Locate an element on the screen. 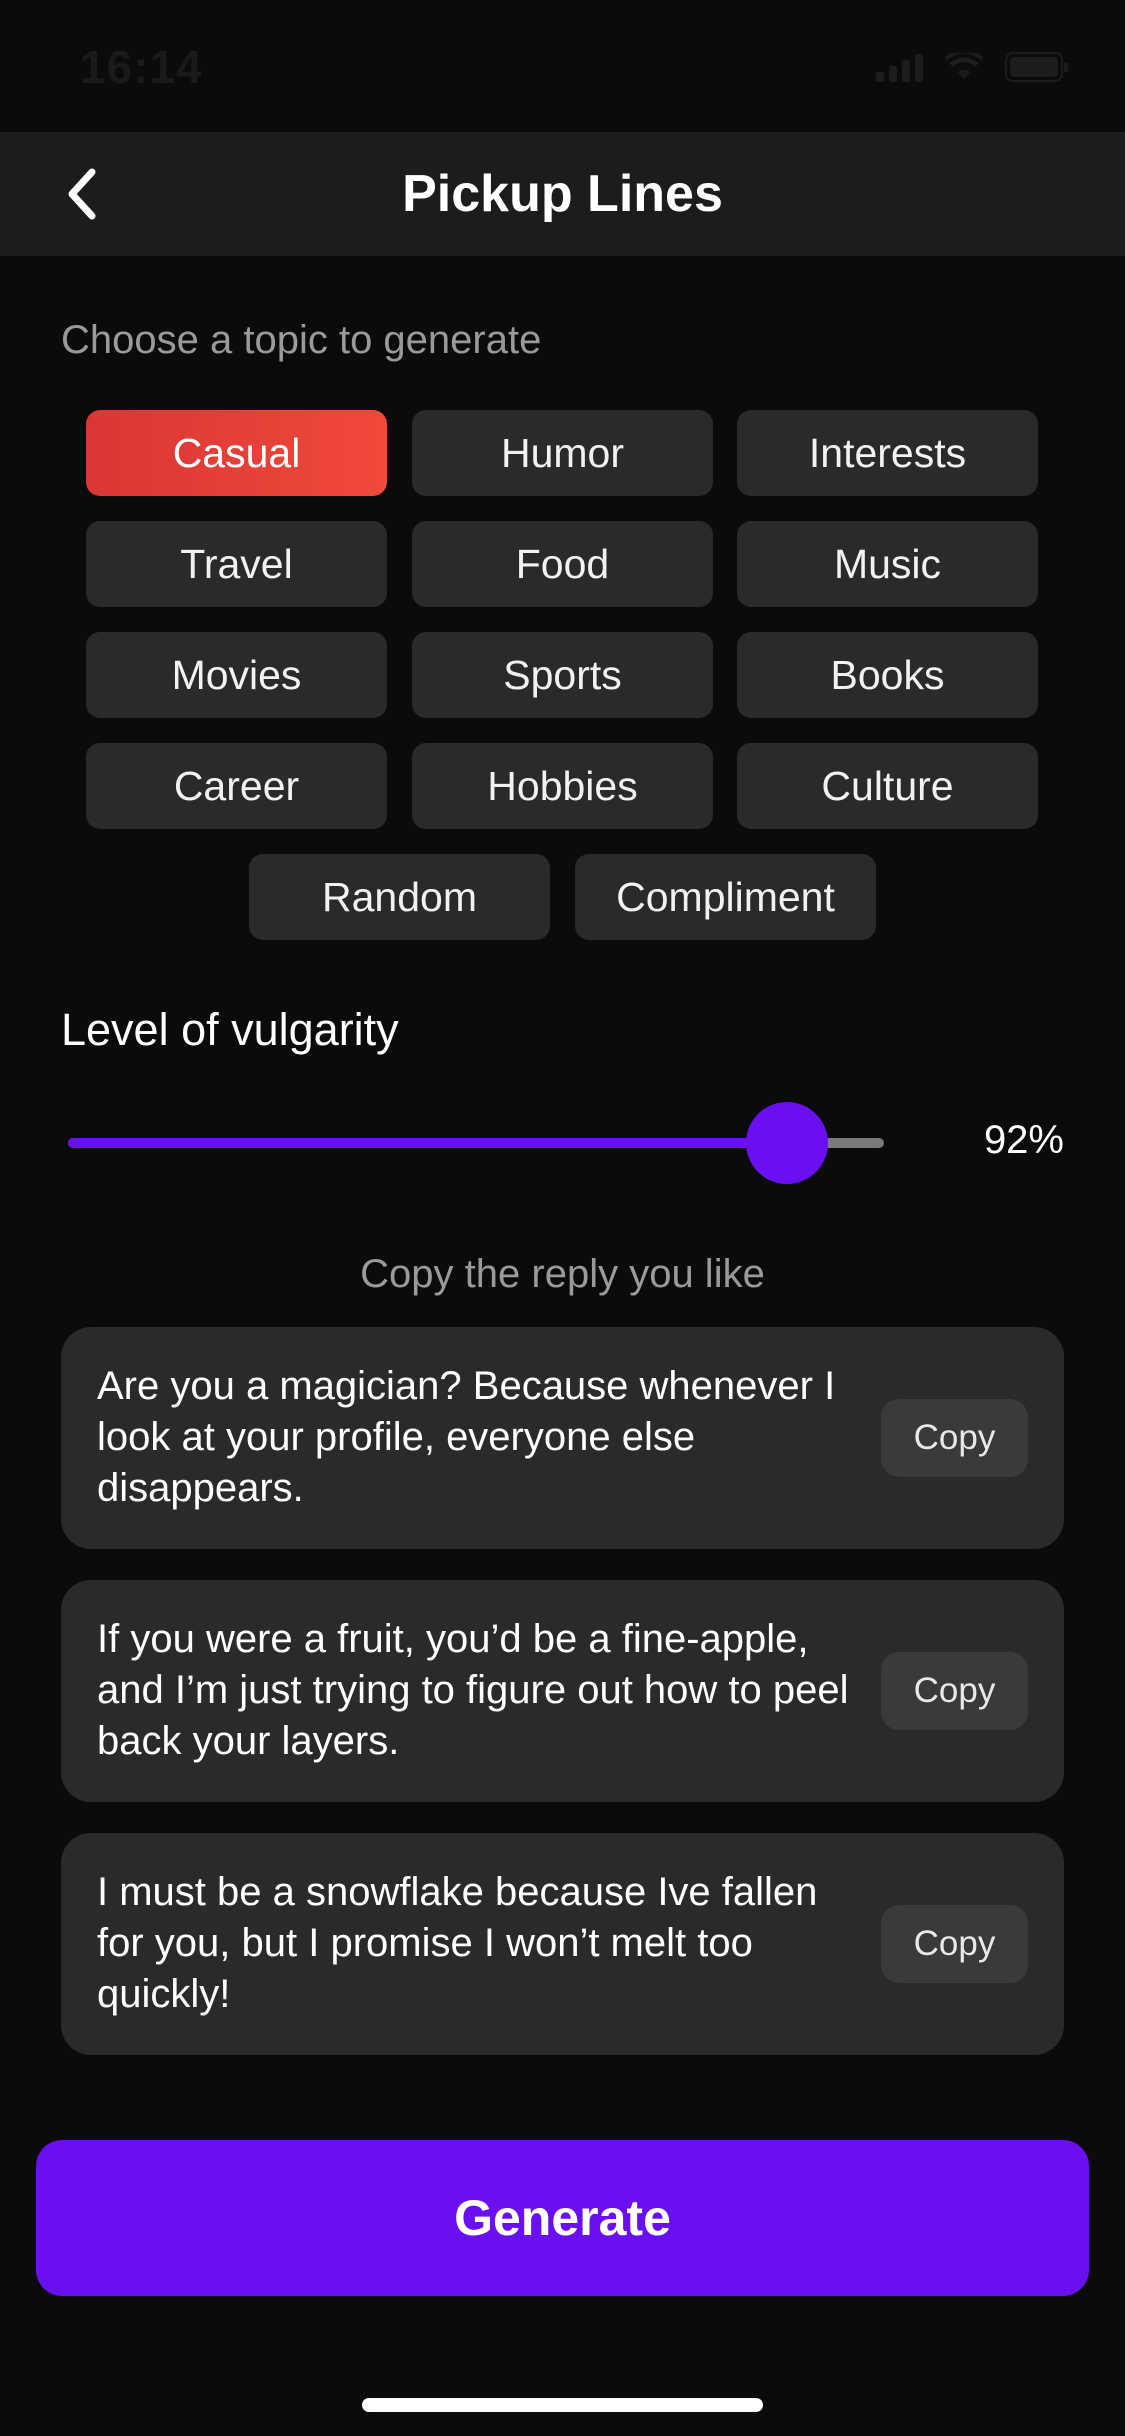 This screenshot has width=1125, height=2436. topic-chip-movies: Movies is located at coordinates (236, 675).